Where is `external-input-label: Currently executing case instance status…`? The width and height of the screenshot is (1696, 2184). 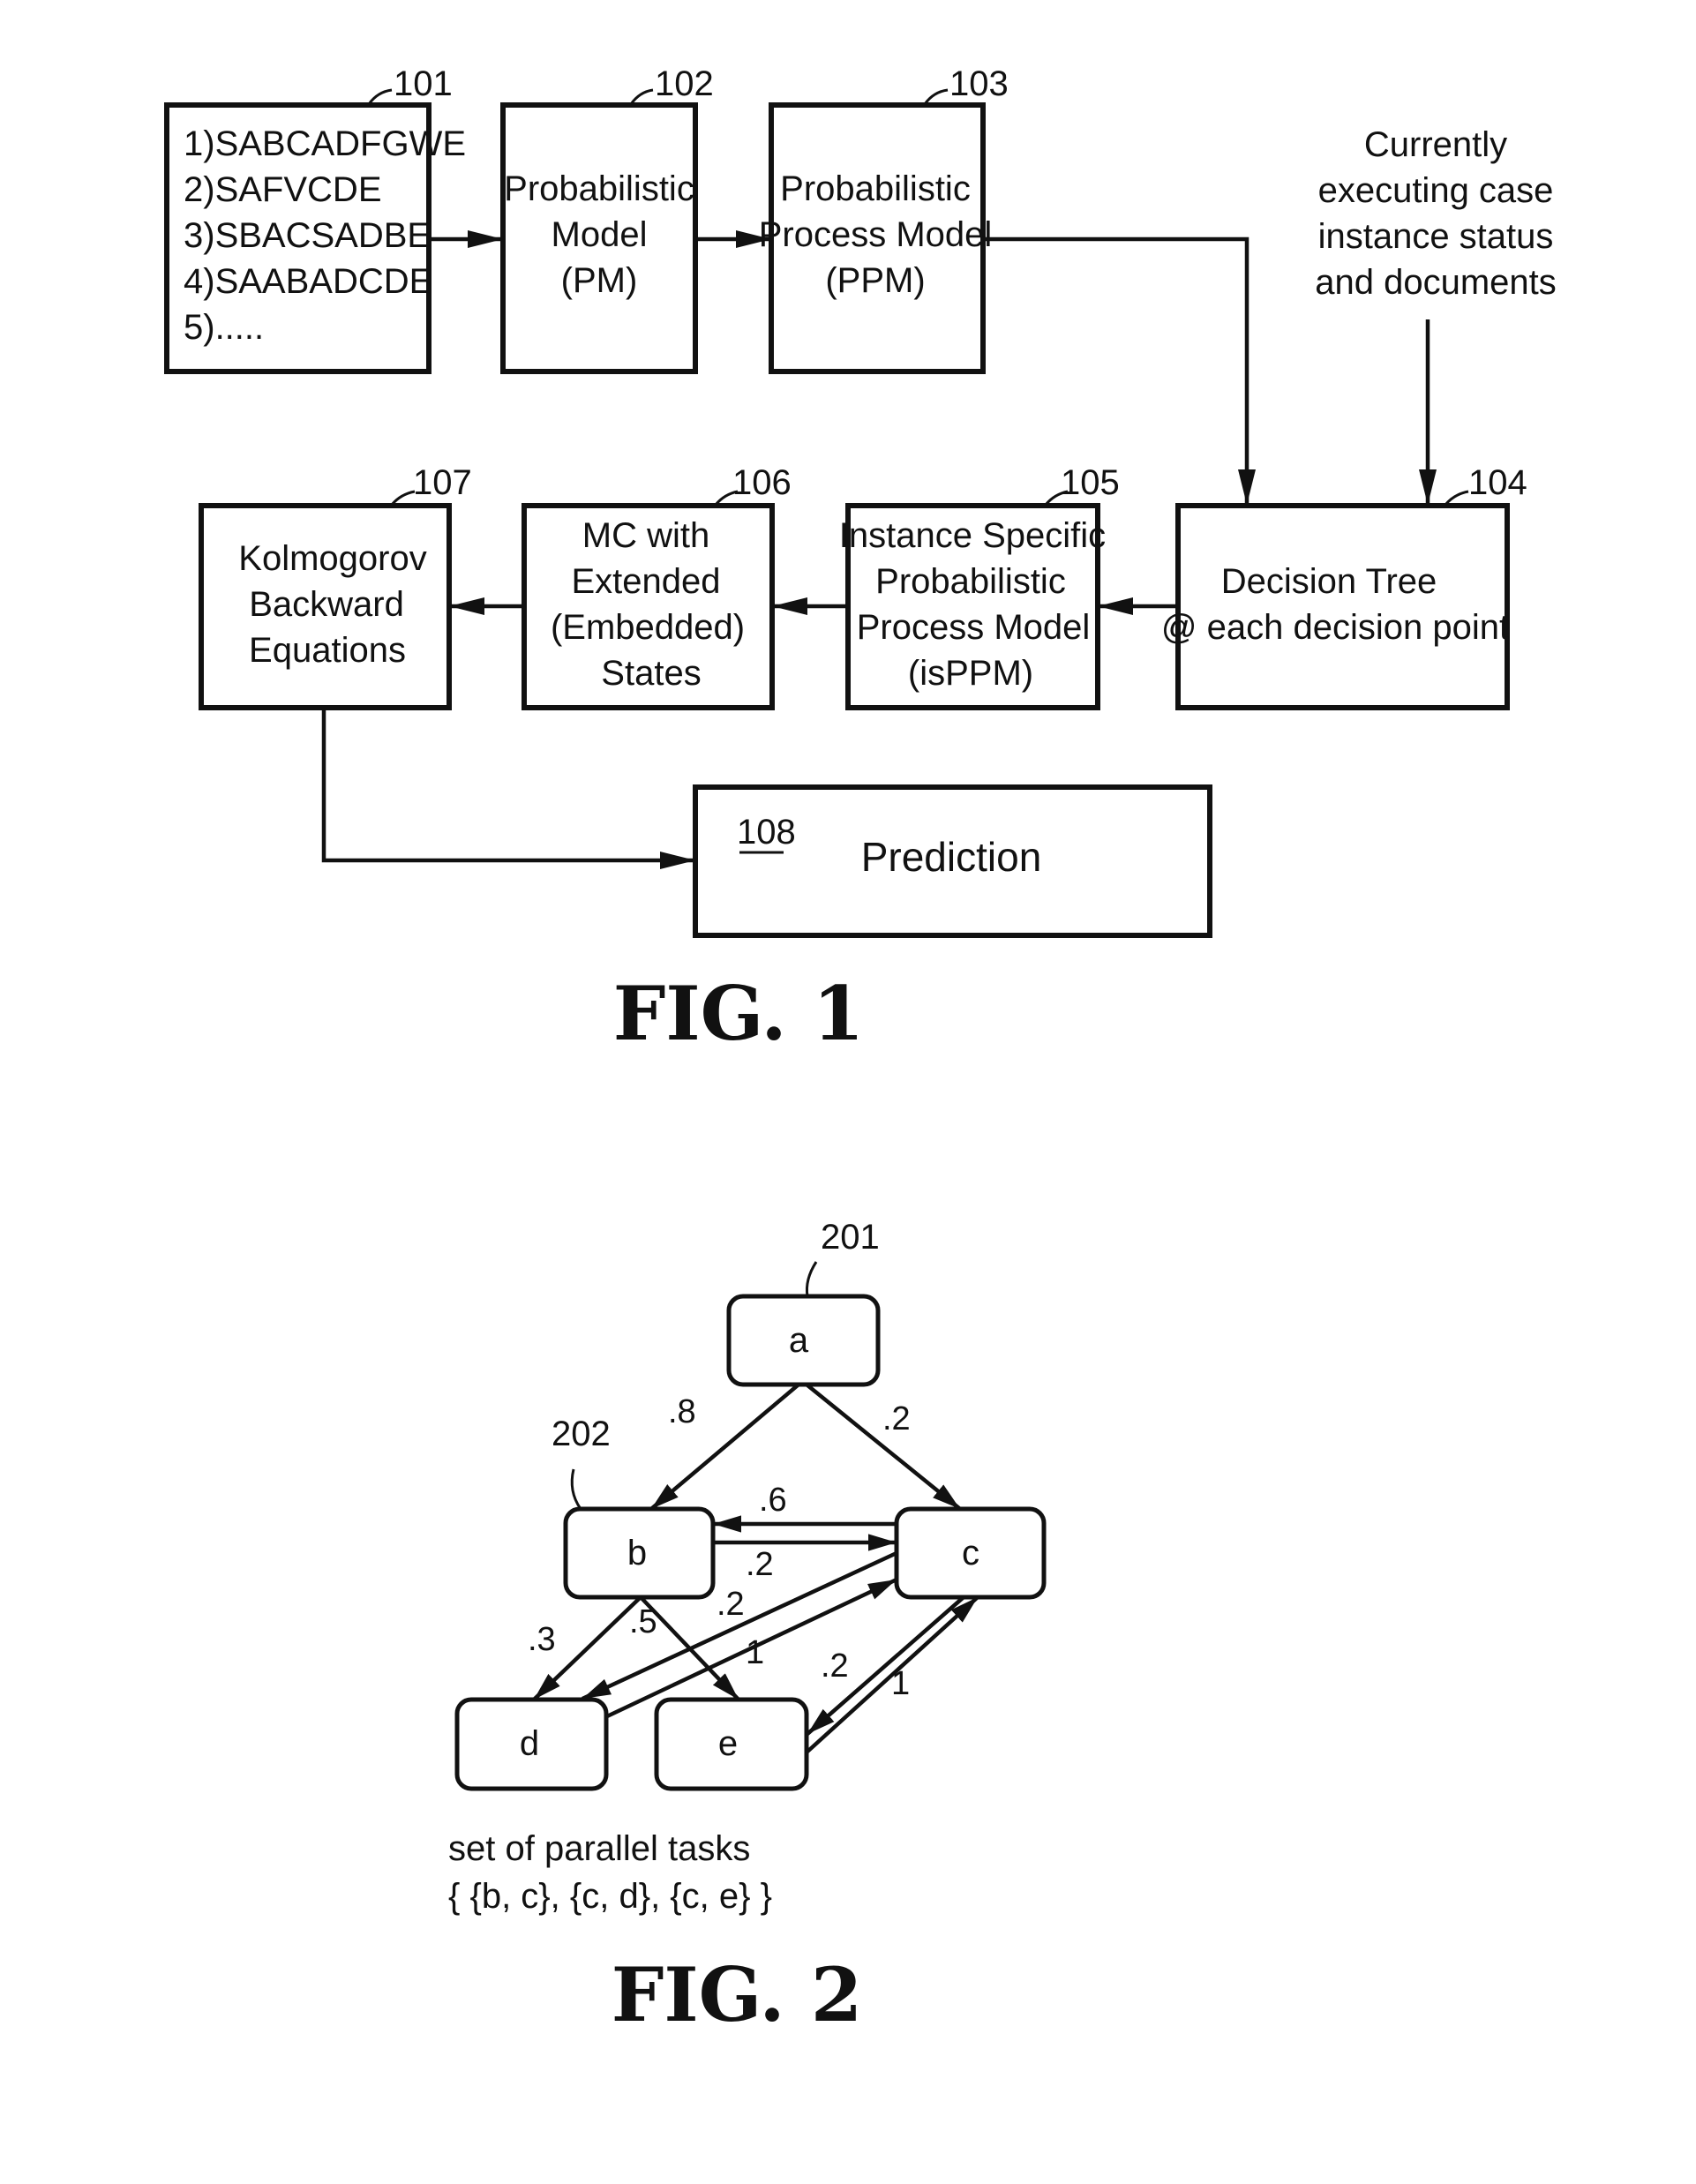
external-input-label: Currently executing case instance status… is located at coordinates (1436, 213).